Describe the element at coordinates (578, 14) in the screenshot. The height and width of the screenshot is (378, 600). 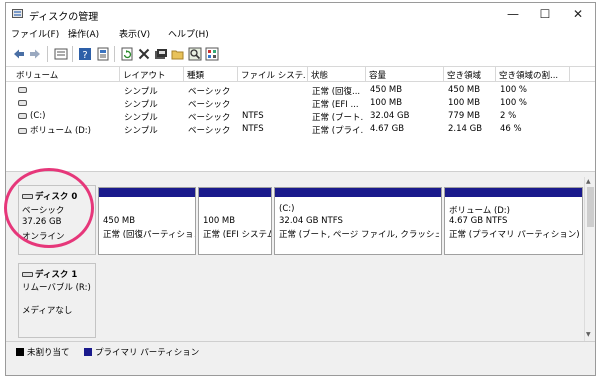
I see `close-button: ✕` at that location.